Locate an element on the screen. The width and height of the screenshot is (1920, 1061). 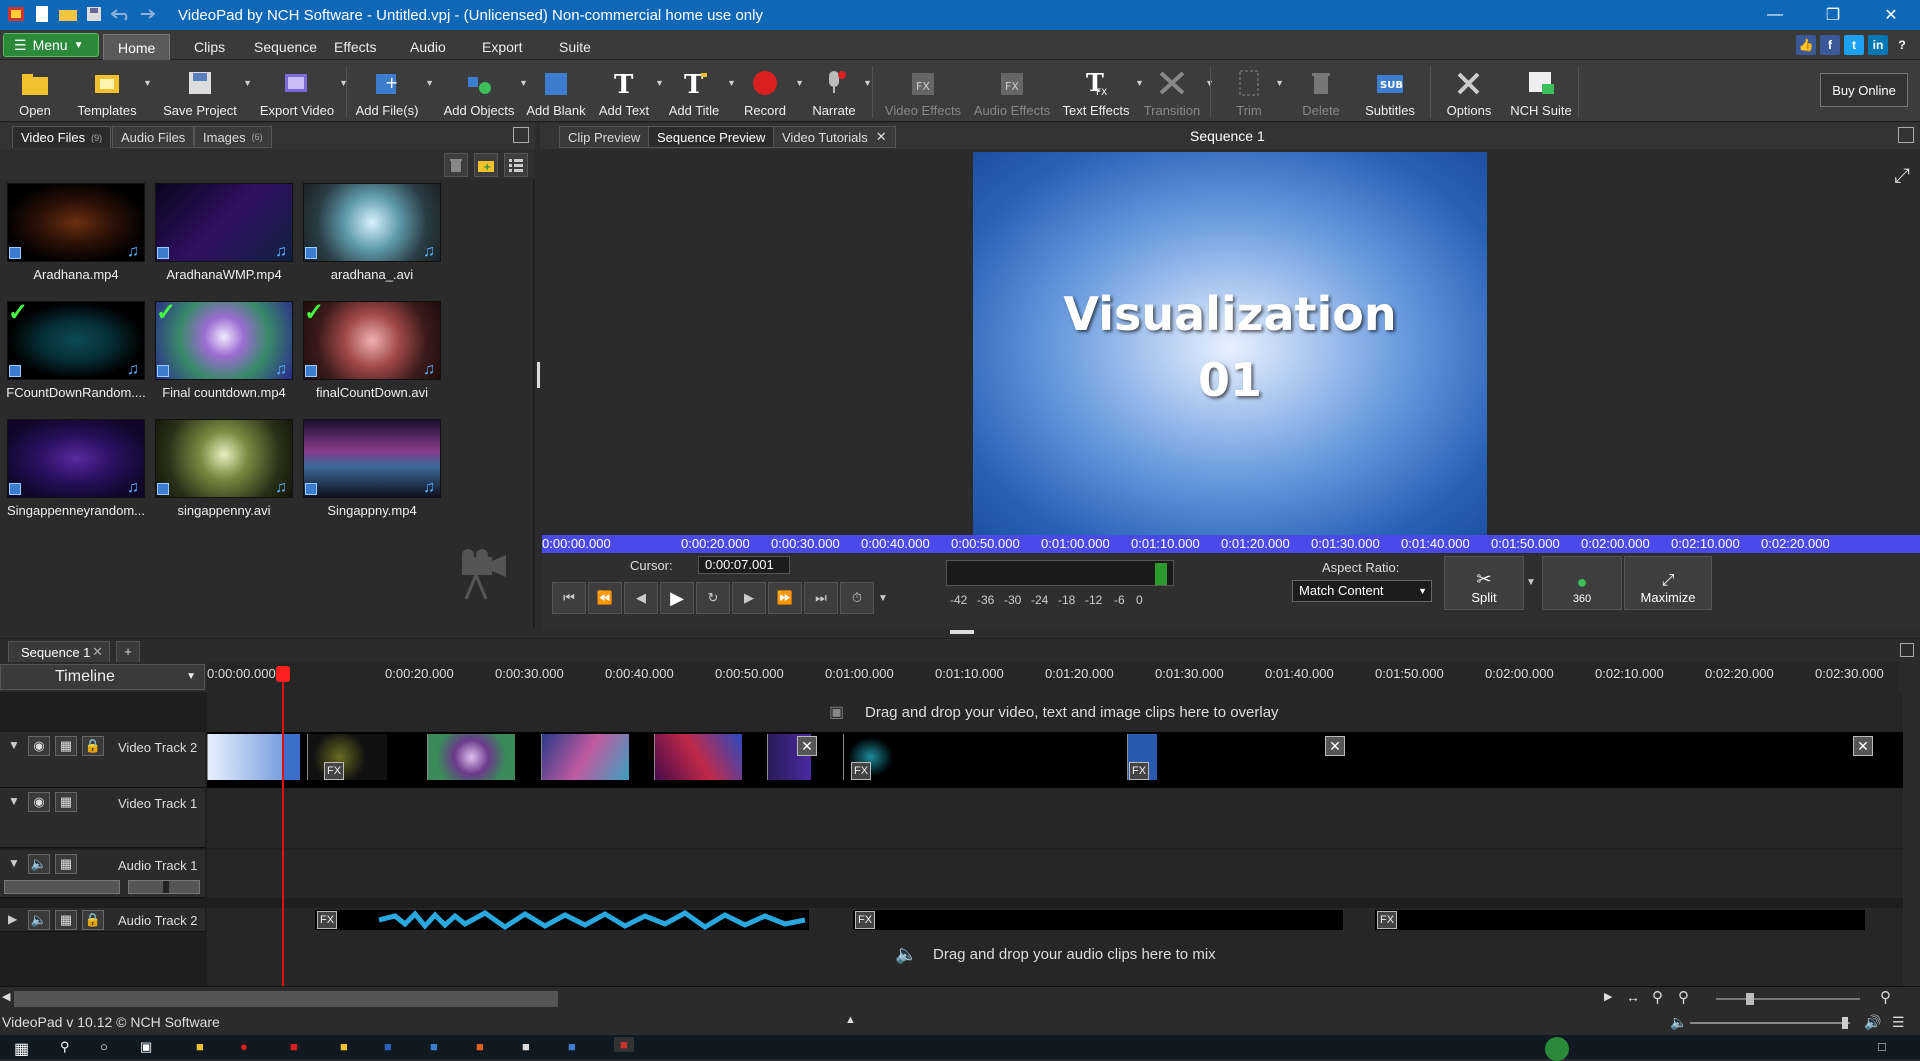
audio-effects-button: FX Audio Effects is located at coordinates (1012, 92).